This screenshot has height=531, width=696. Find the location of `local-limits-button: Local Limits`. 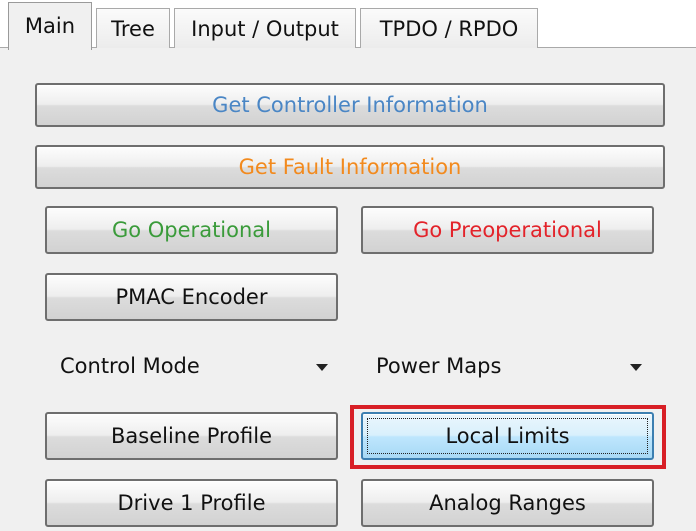

local-limits-button: Local Limits is located at coordinates (507, 436).